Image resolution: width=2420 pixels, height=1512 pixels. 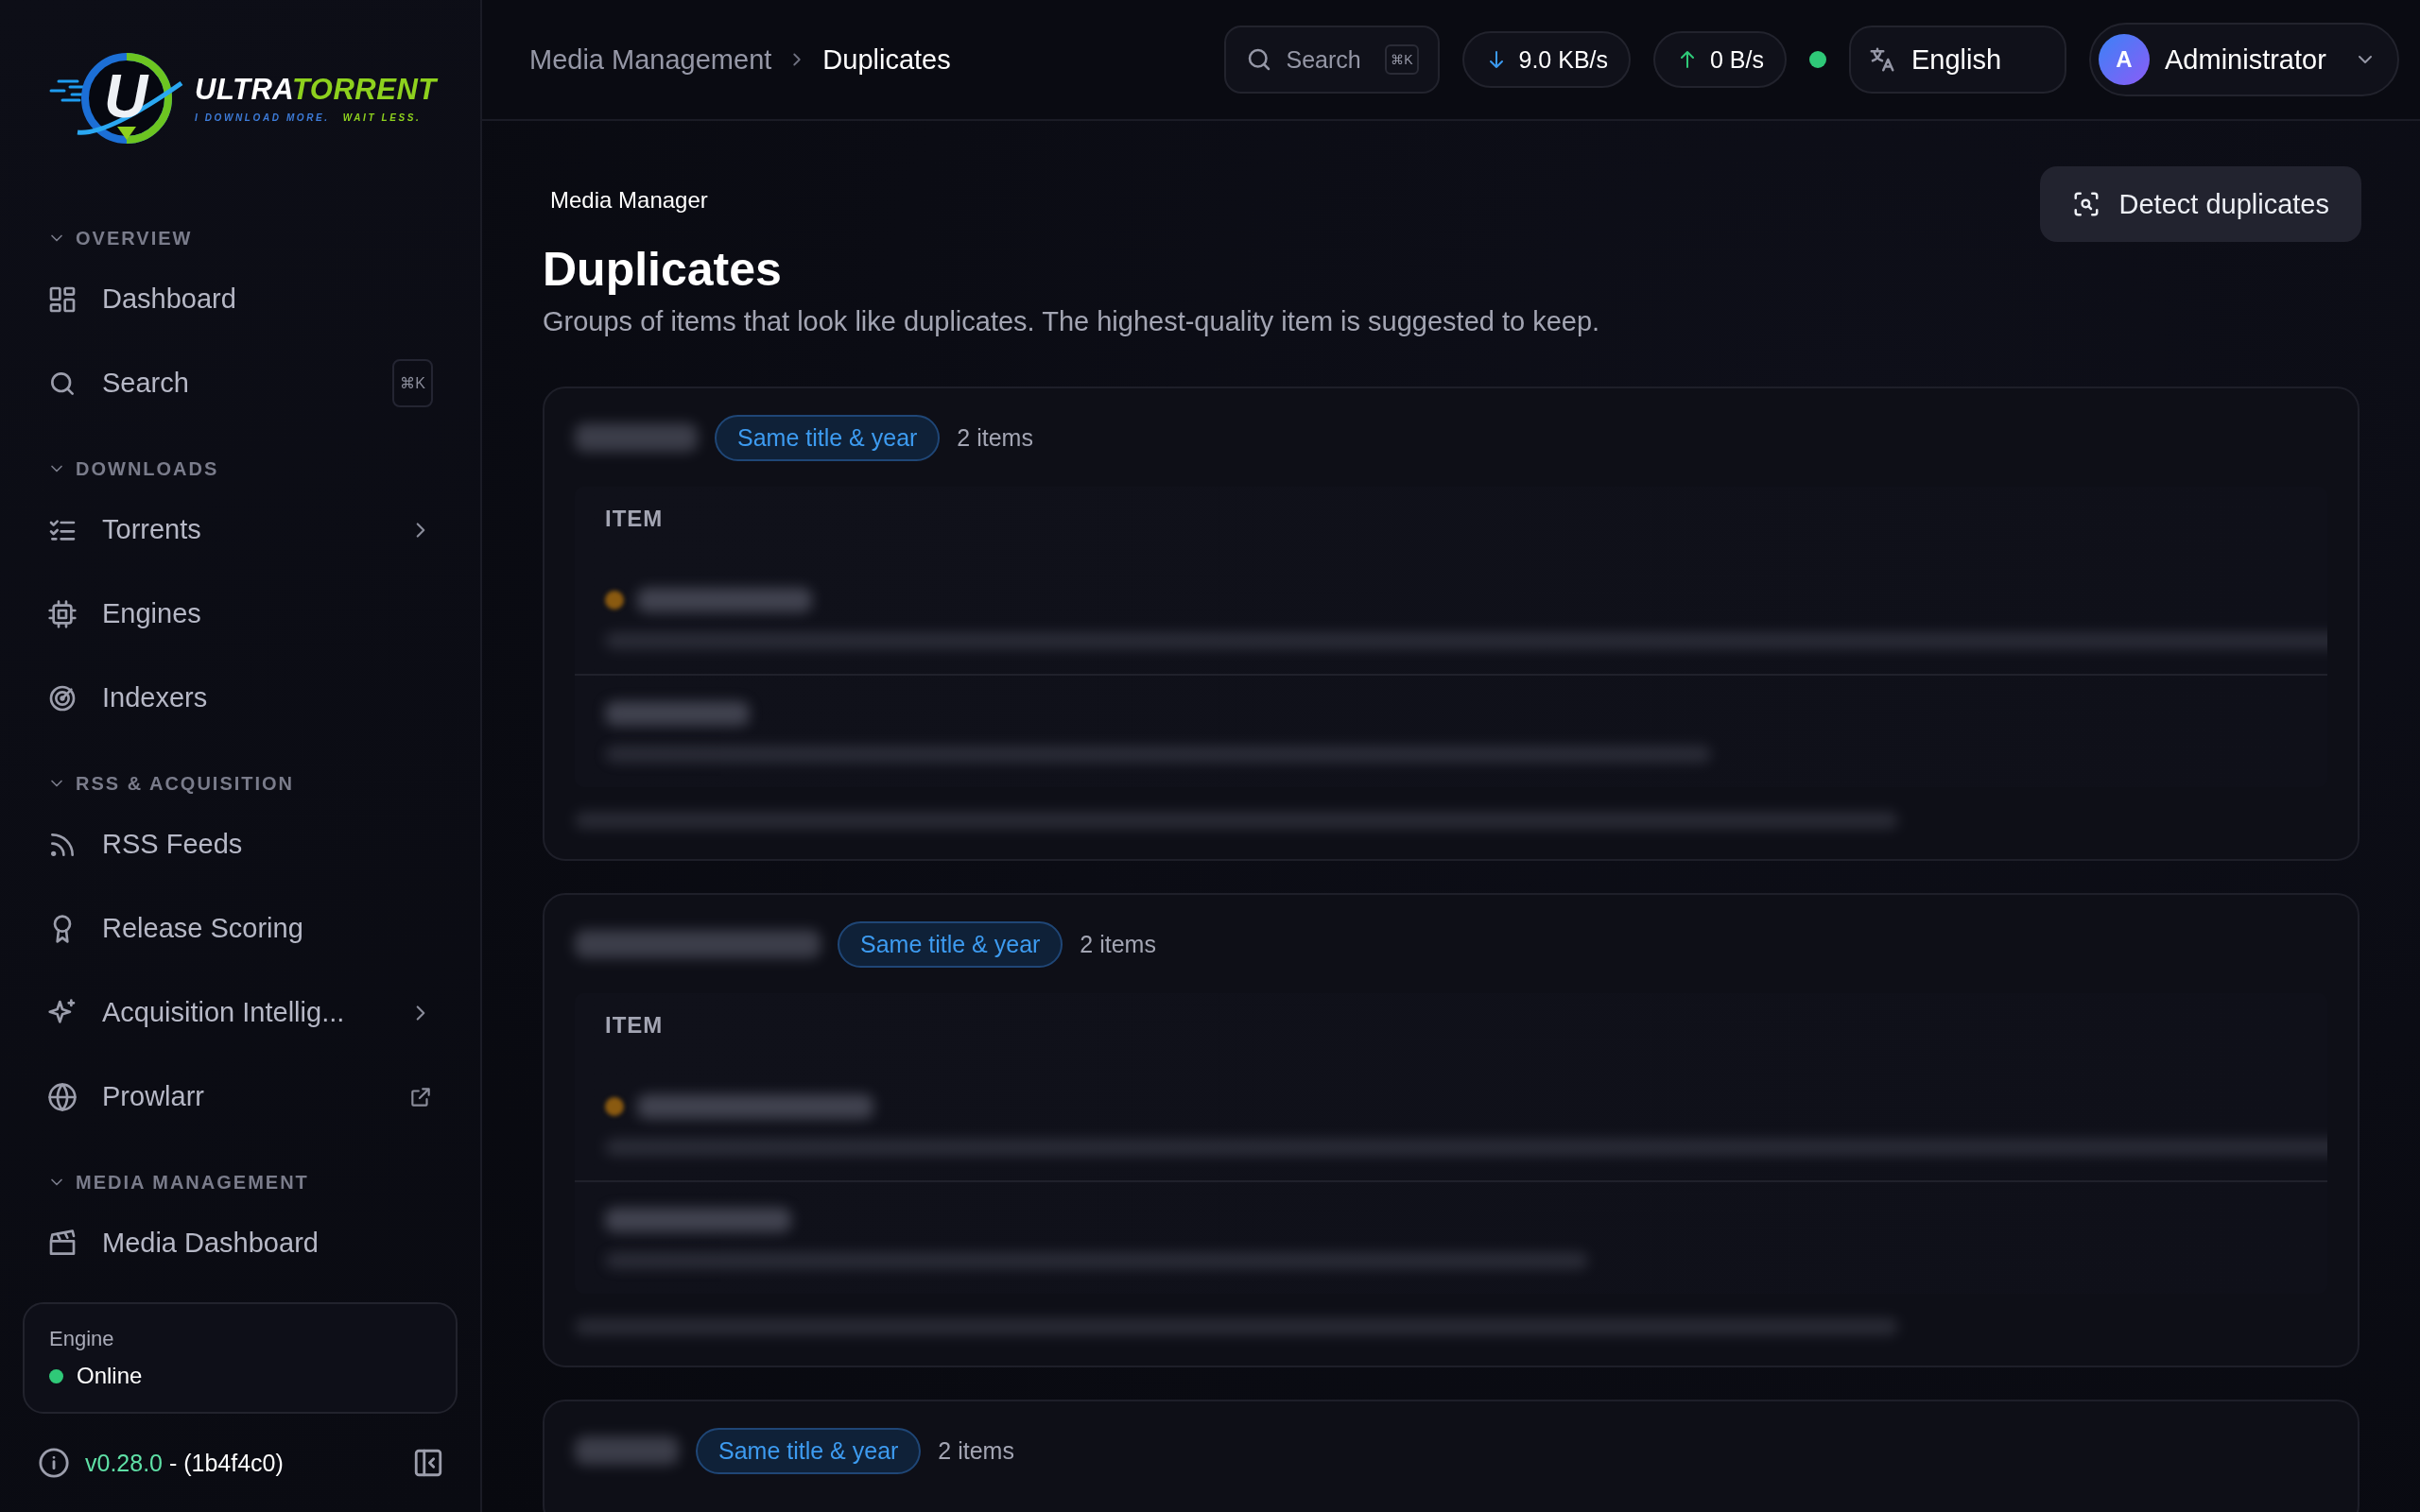 What do you see at coordinates (239, 299) in the screenshot?
I see `nav-item: Dashboard` at bounding box center [239, 299].